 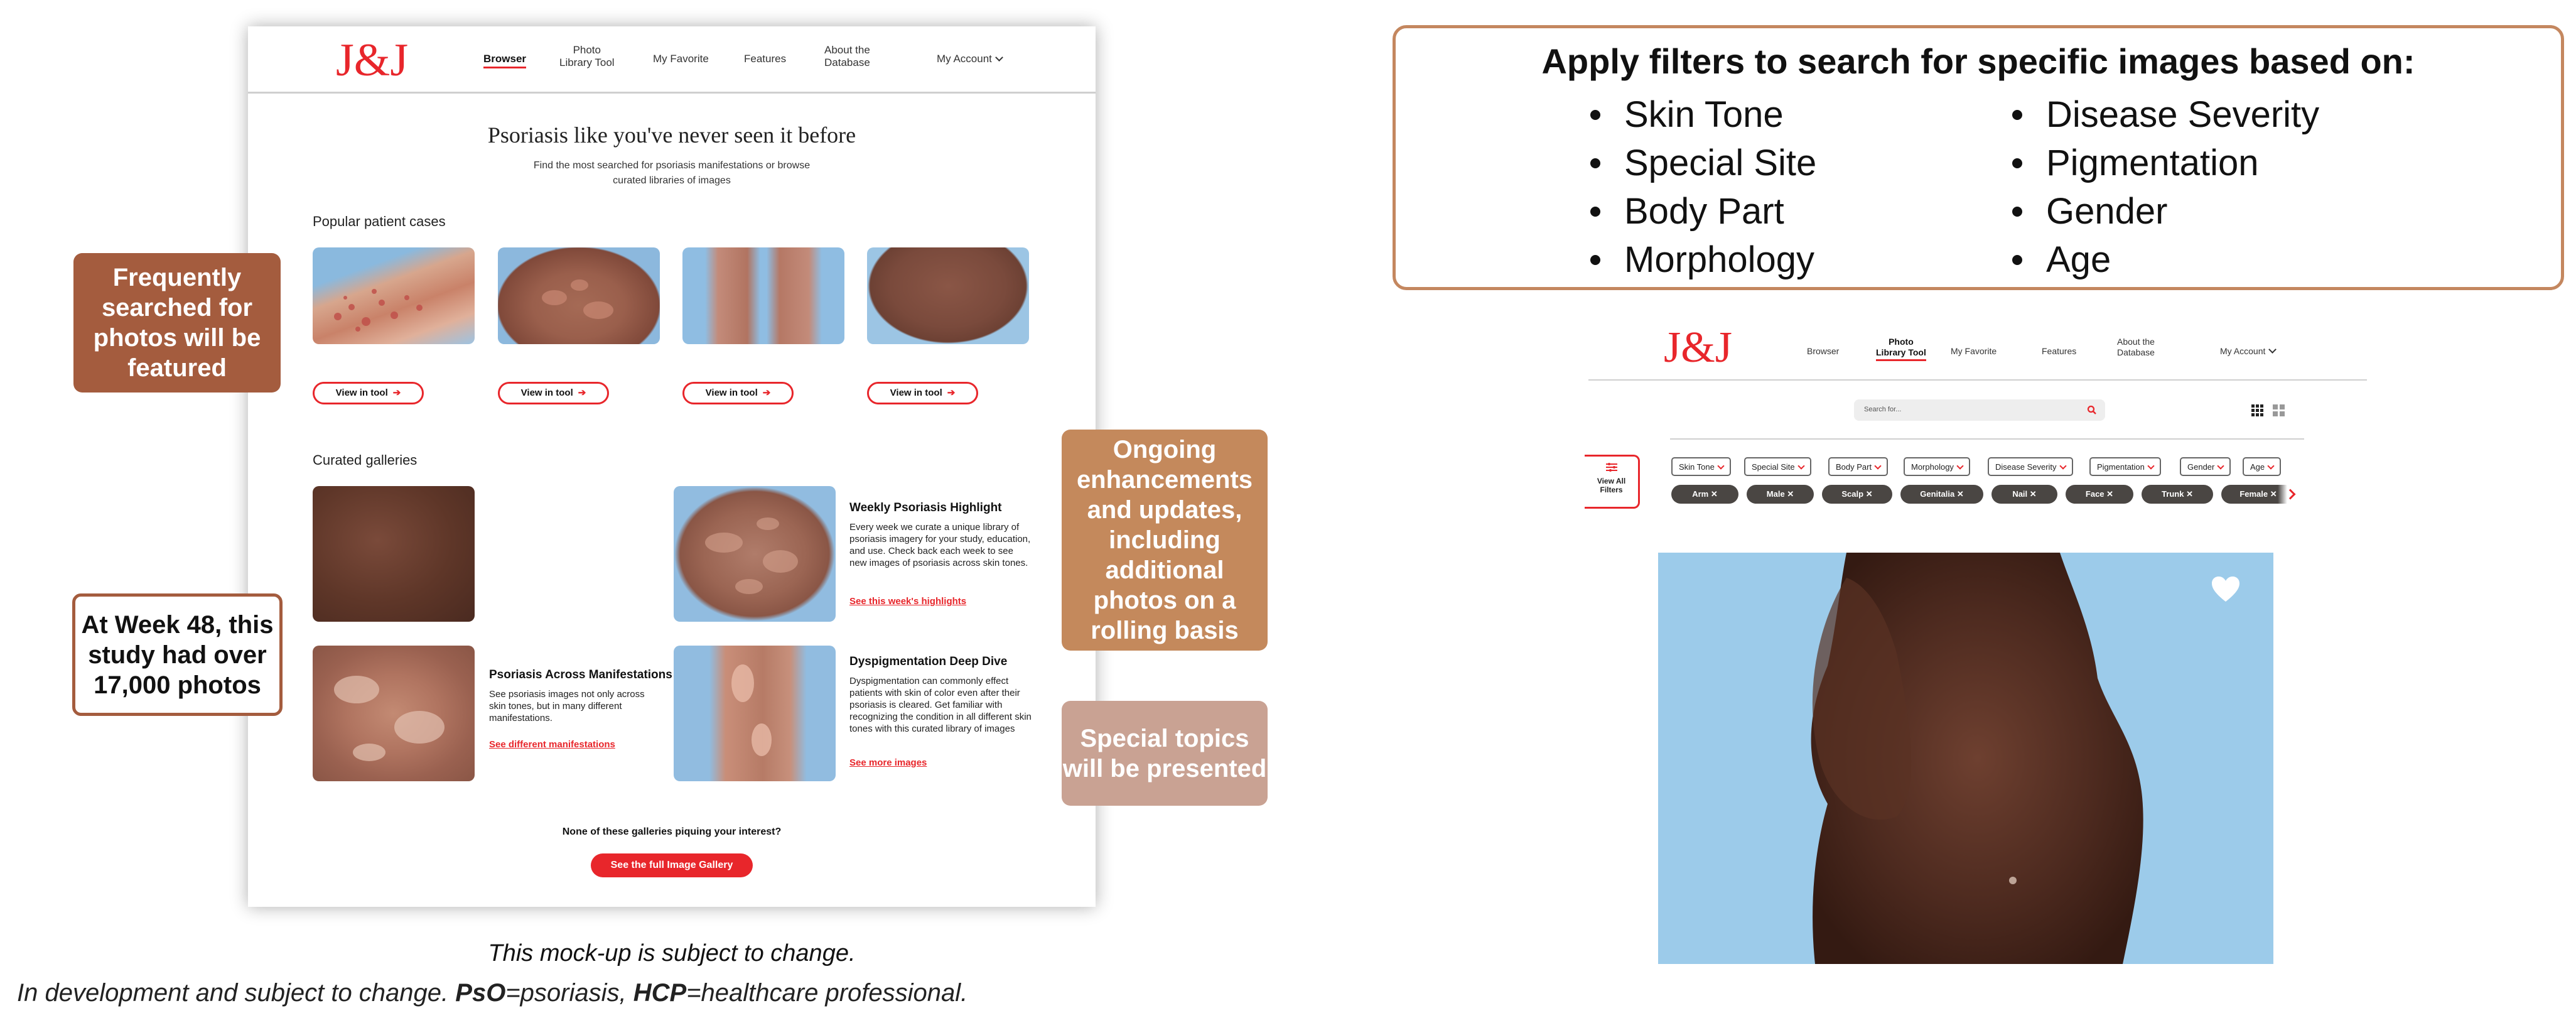 I want to click on dropdown-body-part: Body Part, so click(x=1858, y=466).